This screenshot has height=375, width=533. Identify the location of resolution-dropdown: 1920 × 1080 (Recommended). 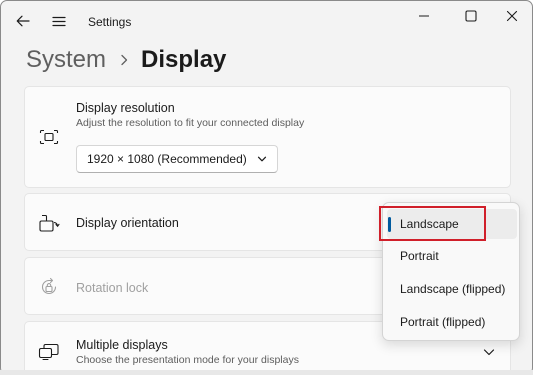
(177, 159).